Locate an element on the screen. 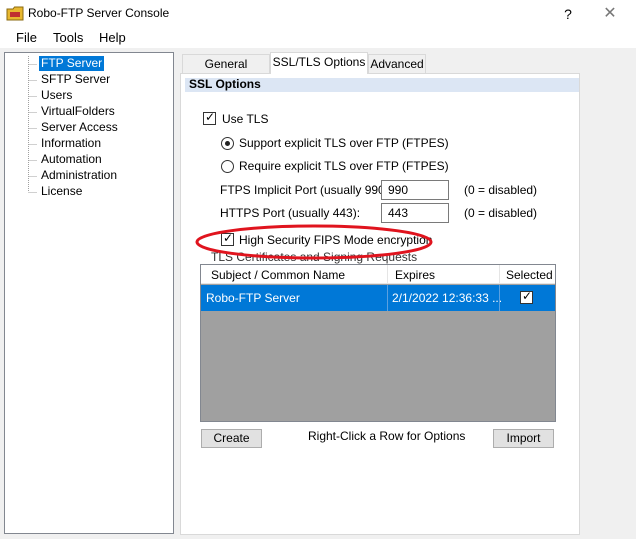 The height and width of the screenshot is (539, 636). ftps-implicit-port-label: FTPS Implicit Port (usually 990): is located at coordinates (306, 190).